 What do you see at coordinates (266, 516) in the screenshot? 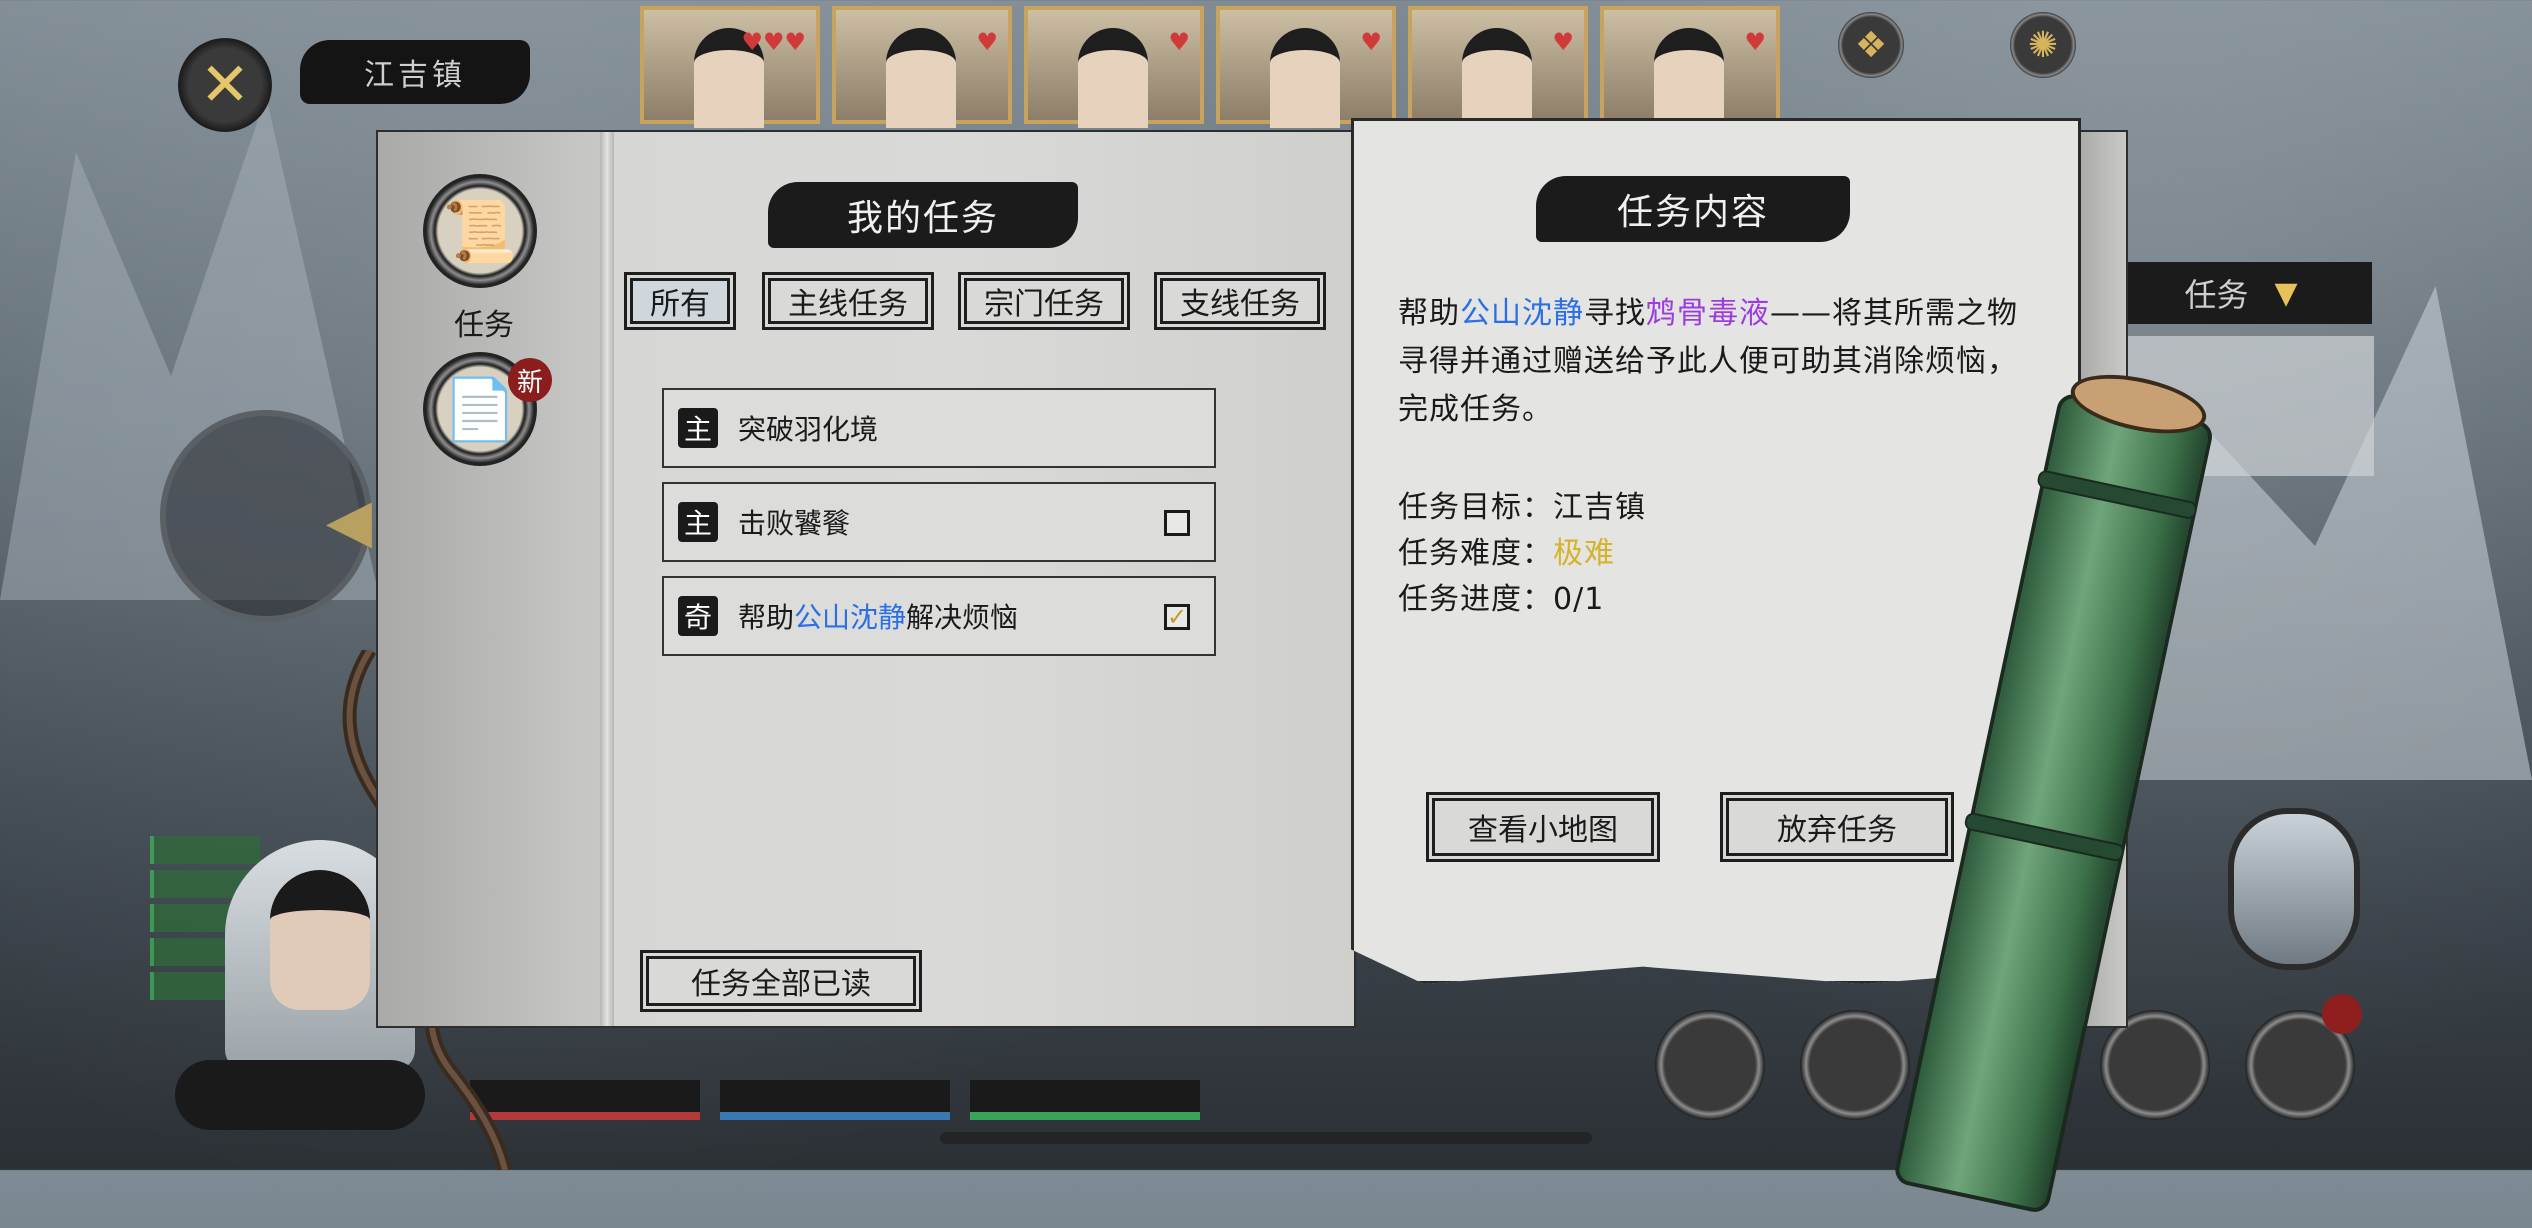
I see `compass-minimap: ◀` at bounding box center [266, 516].